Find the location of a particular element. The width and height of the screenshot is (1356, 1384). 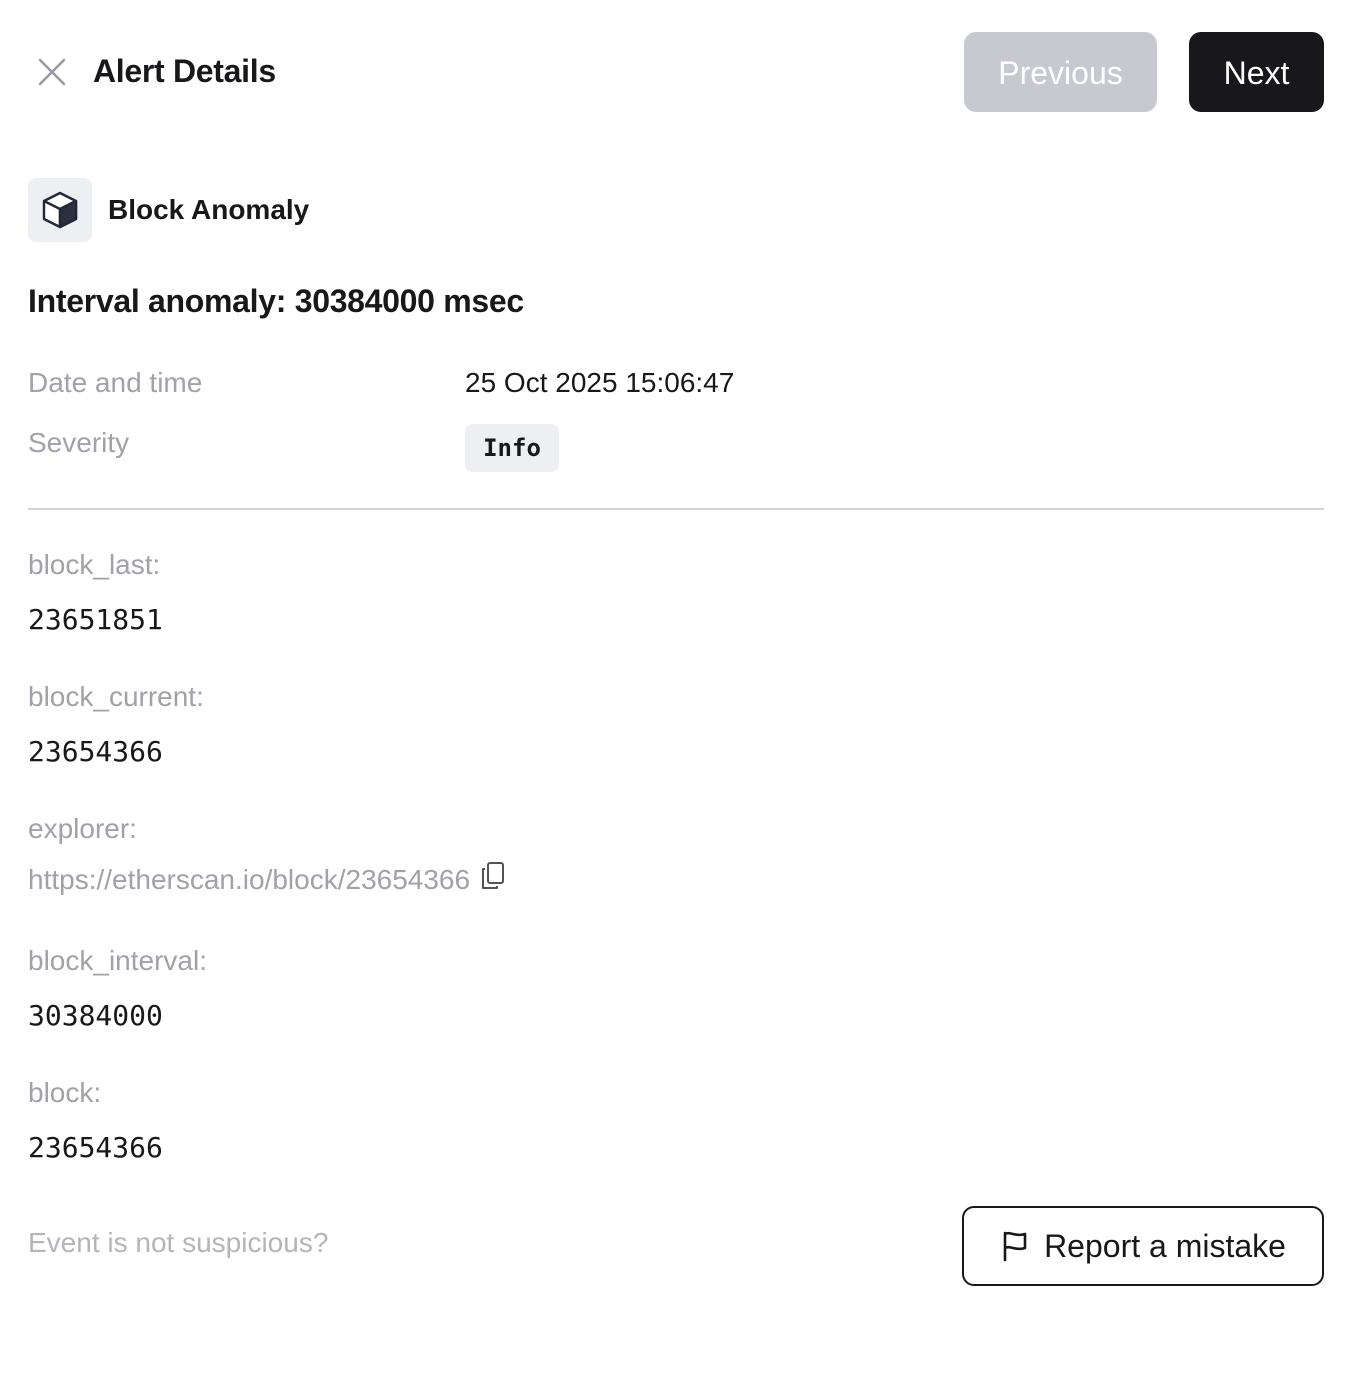

next-button: Next is located at coordinates (1256, 72).